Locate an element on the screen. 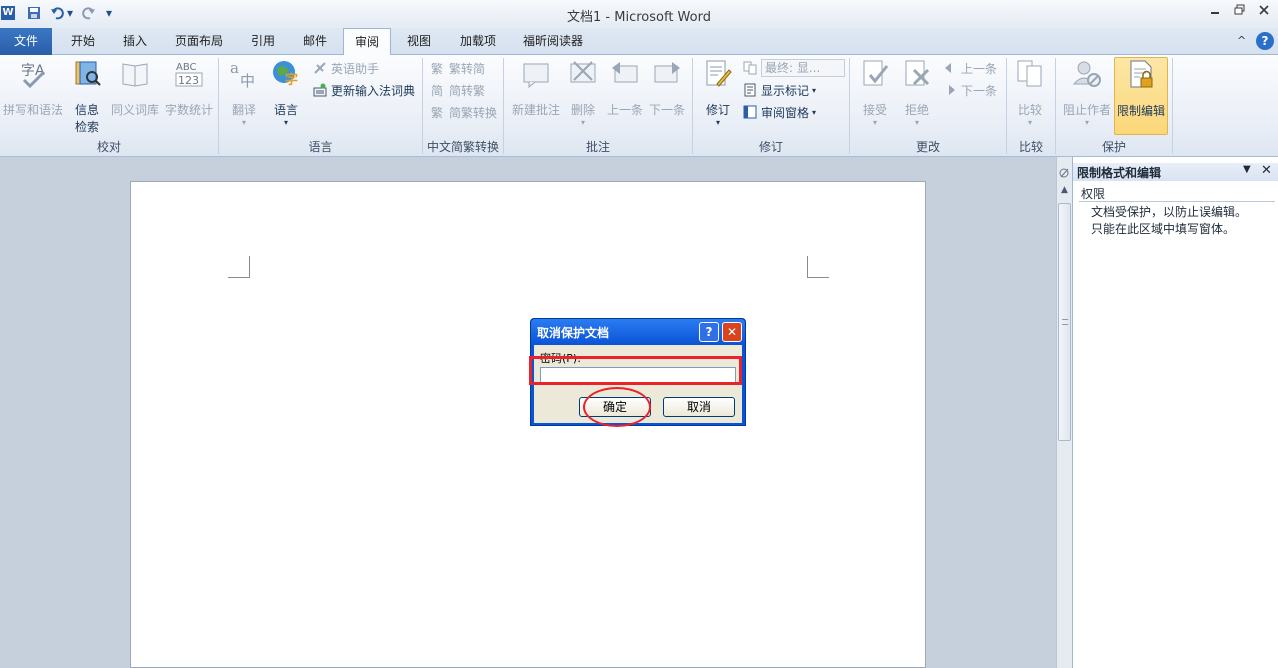  update-ime-dictionary-button: 更新输入法词典 is located at coordinates (363, 90).